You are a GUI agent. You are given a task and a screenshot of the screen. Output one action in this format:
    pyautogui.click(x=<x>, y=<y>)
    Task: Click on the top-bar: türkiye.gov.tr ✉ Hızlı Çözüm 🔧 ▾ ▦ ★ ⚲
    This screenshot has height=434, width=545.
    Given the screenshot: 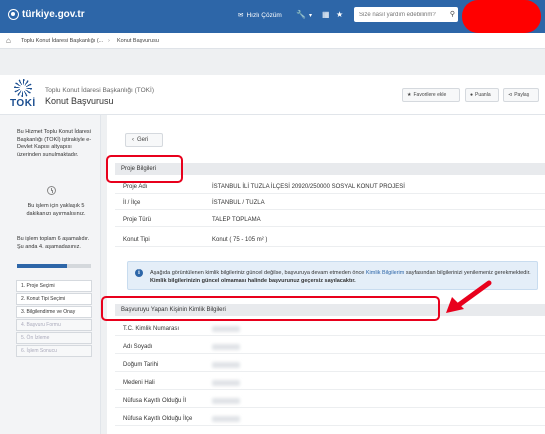 What is the action you would take?
    pyautogui.click(x=272, y=16)
    